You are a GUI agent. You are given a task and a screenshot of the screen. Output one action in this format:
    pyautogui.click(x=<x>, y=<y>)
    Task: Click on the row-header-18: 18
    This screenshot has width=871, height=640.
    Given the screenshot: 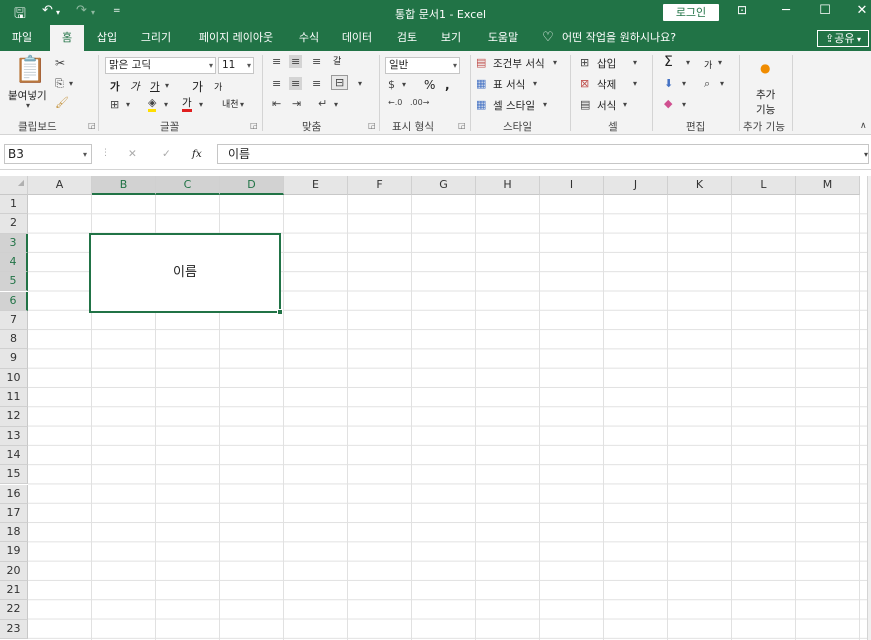 What is the action you would take?
    pyautogui.click(x=14, y=533)
    